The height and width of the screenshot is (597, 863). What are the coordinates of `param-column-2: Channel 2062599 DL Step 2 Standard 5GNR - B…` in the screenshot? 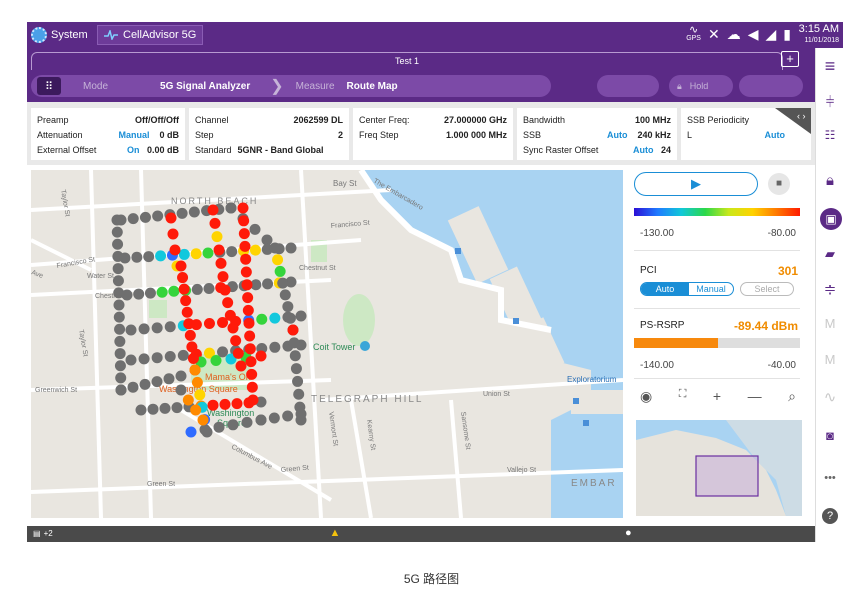 It's located at (269, 134).